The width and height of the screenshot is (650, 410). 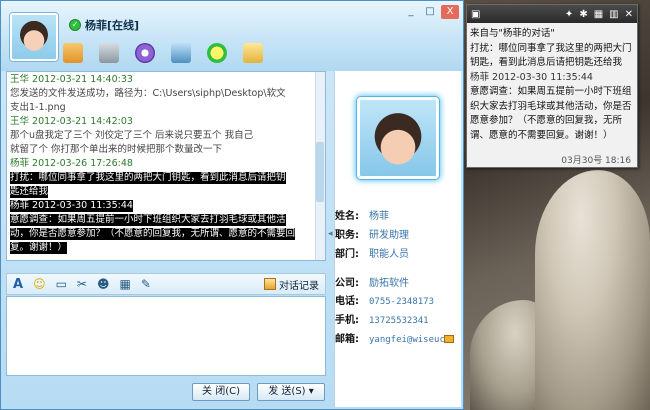 I want to click on history-scrollbar, so click(x=320, y=166).